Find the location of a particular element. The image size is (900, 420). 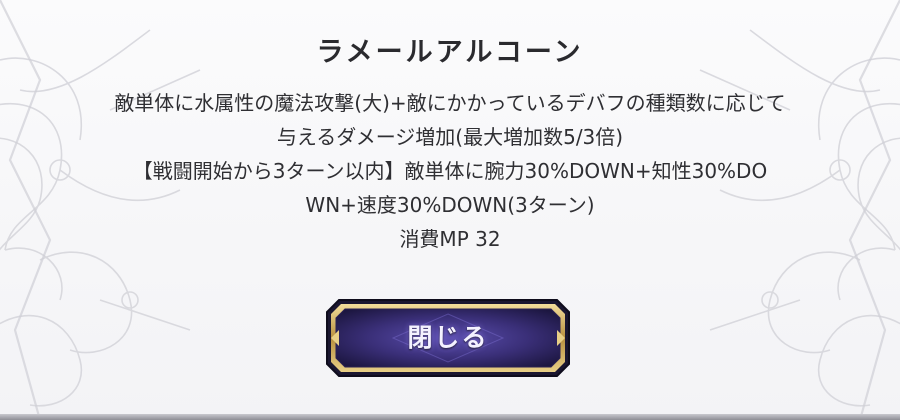

description-line: 与えるダメージ増加(最大増加数5/3倍) is located at coordinates (450, 137).